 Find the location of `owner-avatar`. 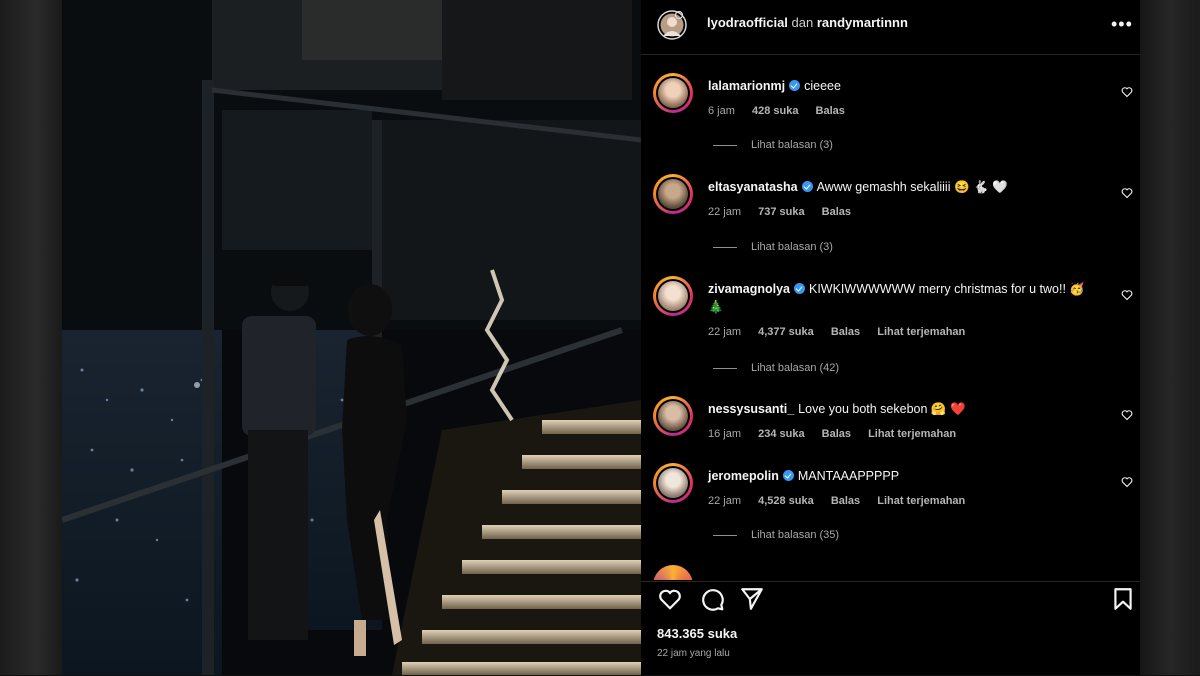

owner-avatar is located at coordinates (672, 25).